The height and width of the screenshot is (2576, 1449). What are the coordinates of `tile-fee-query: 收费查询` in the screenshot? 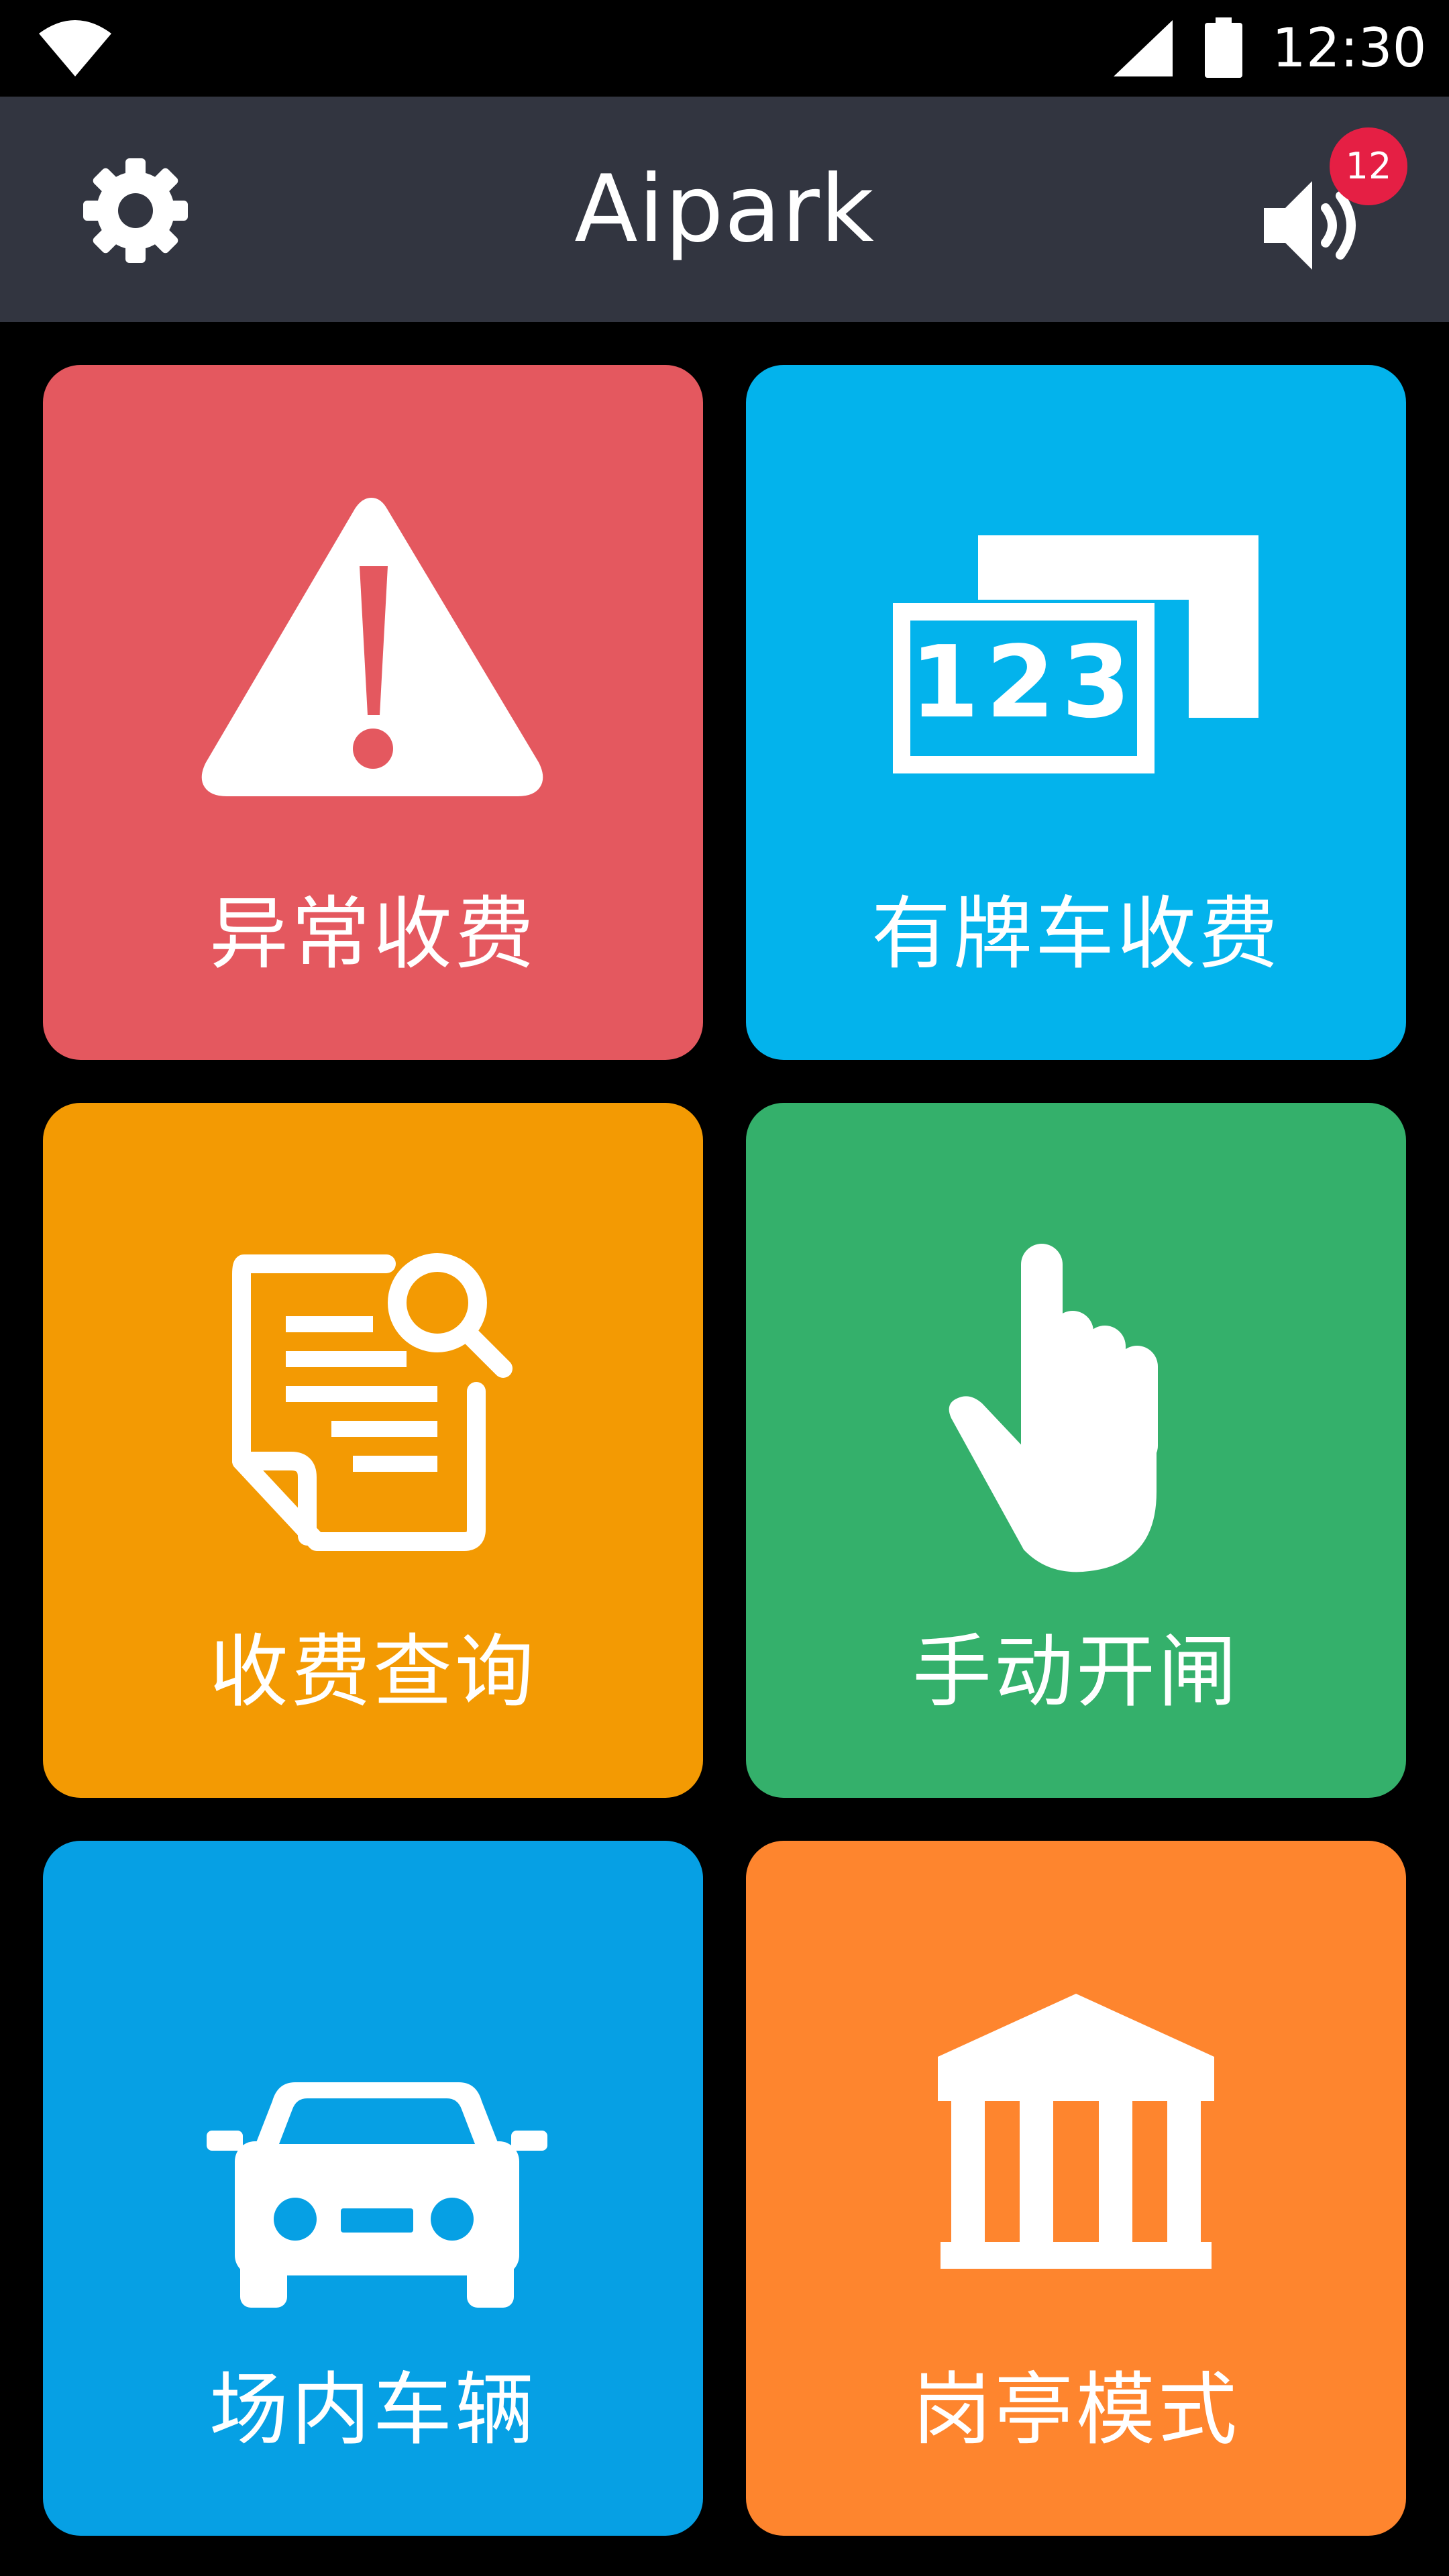 It's located at (373, 1450).